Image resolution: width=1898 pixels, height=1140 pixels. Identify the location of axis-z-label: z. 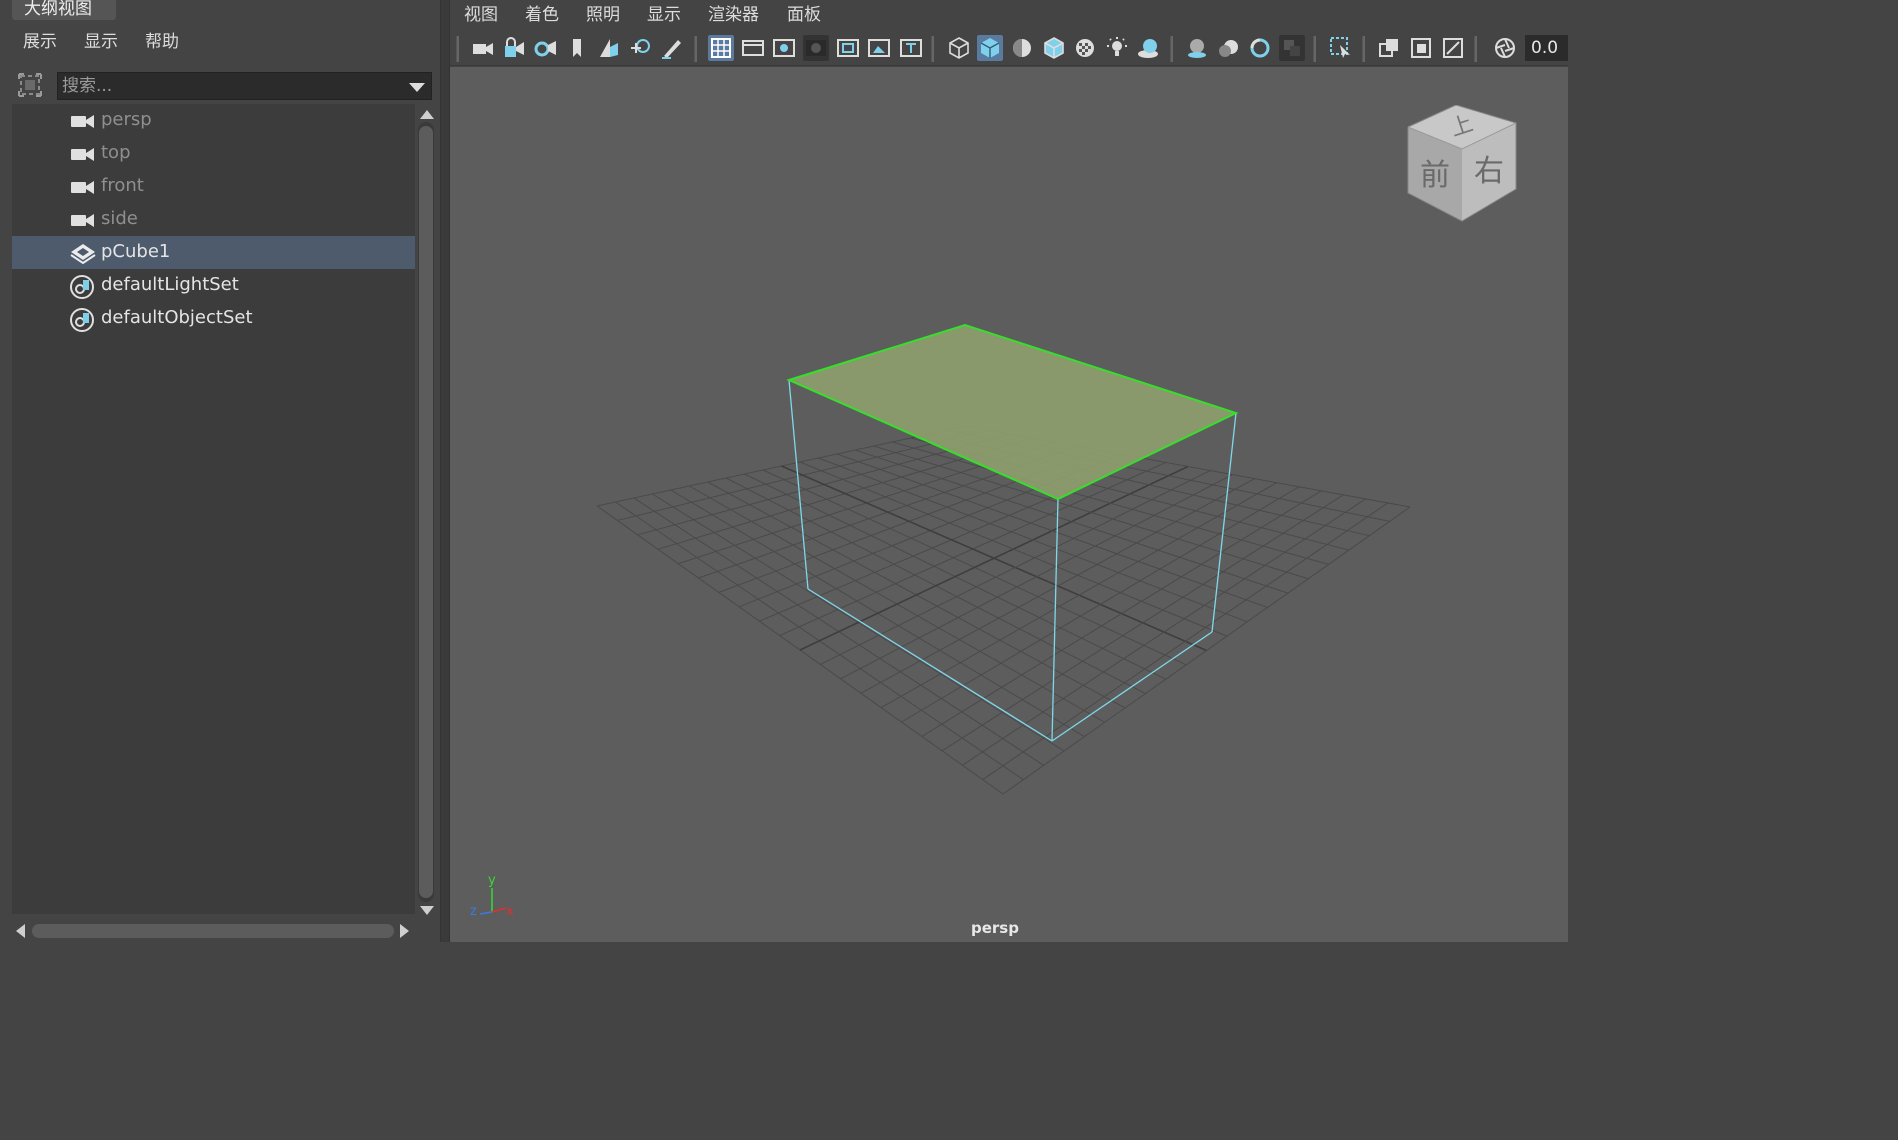
(473, 911).